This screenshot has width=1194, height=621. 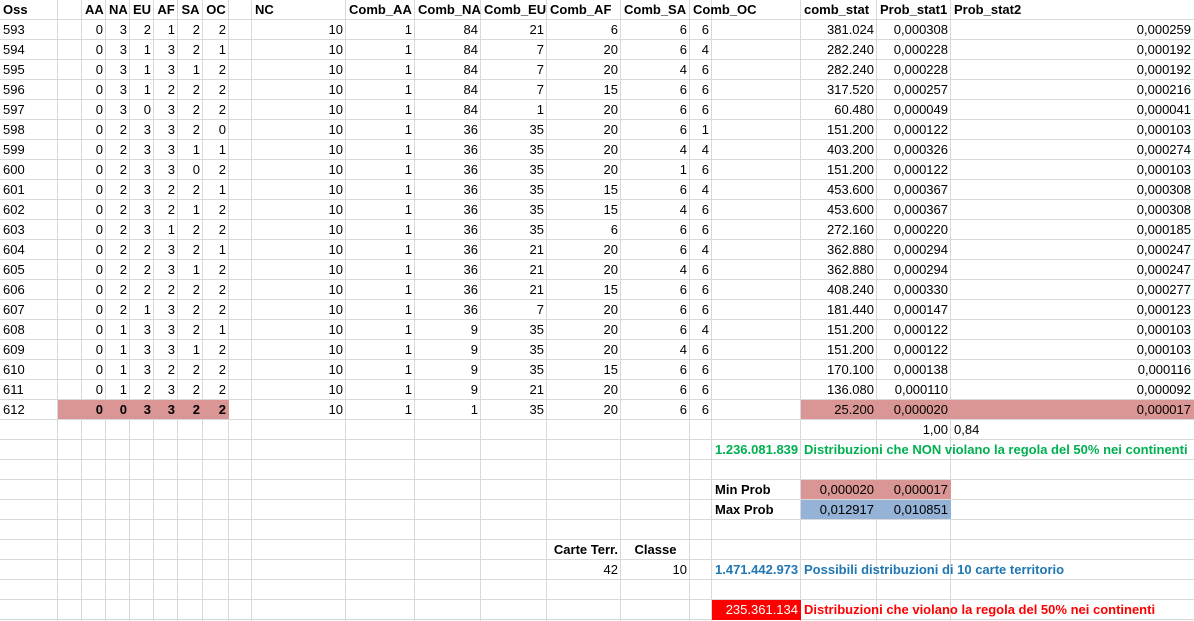 What do you see at coordinates (839, 10) in the screenshot?
I see `column-header: comb_stat` at bounding box center [839, 10].